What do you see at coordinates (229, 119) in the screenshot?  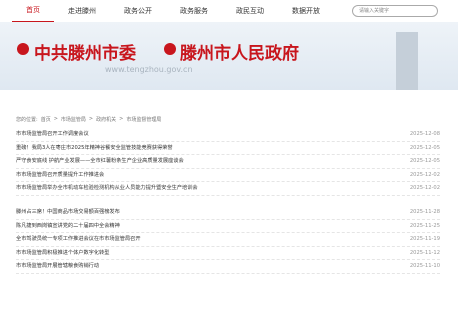 I see `breadcrumb: 您的位置: 首页 > 市场监管局 > 政府机关 > 市场监督管理局` at bounding box center [229, 119].